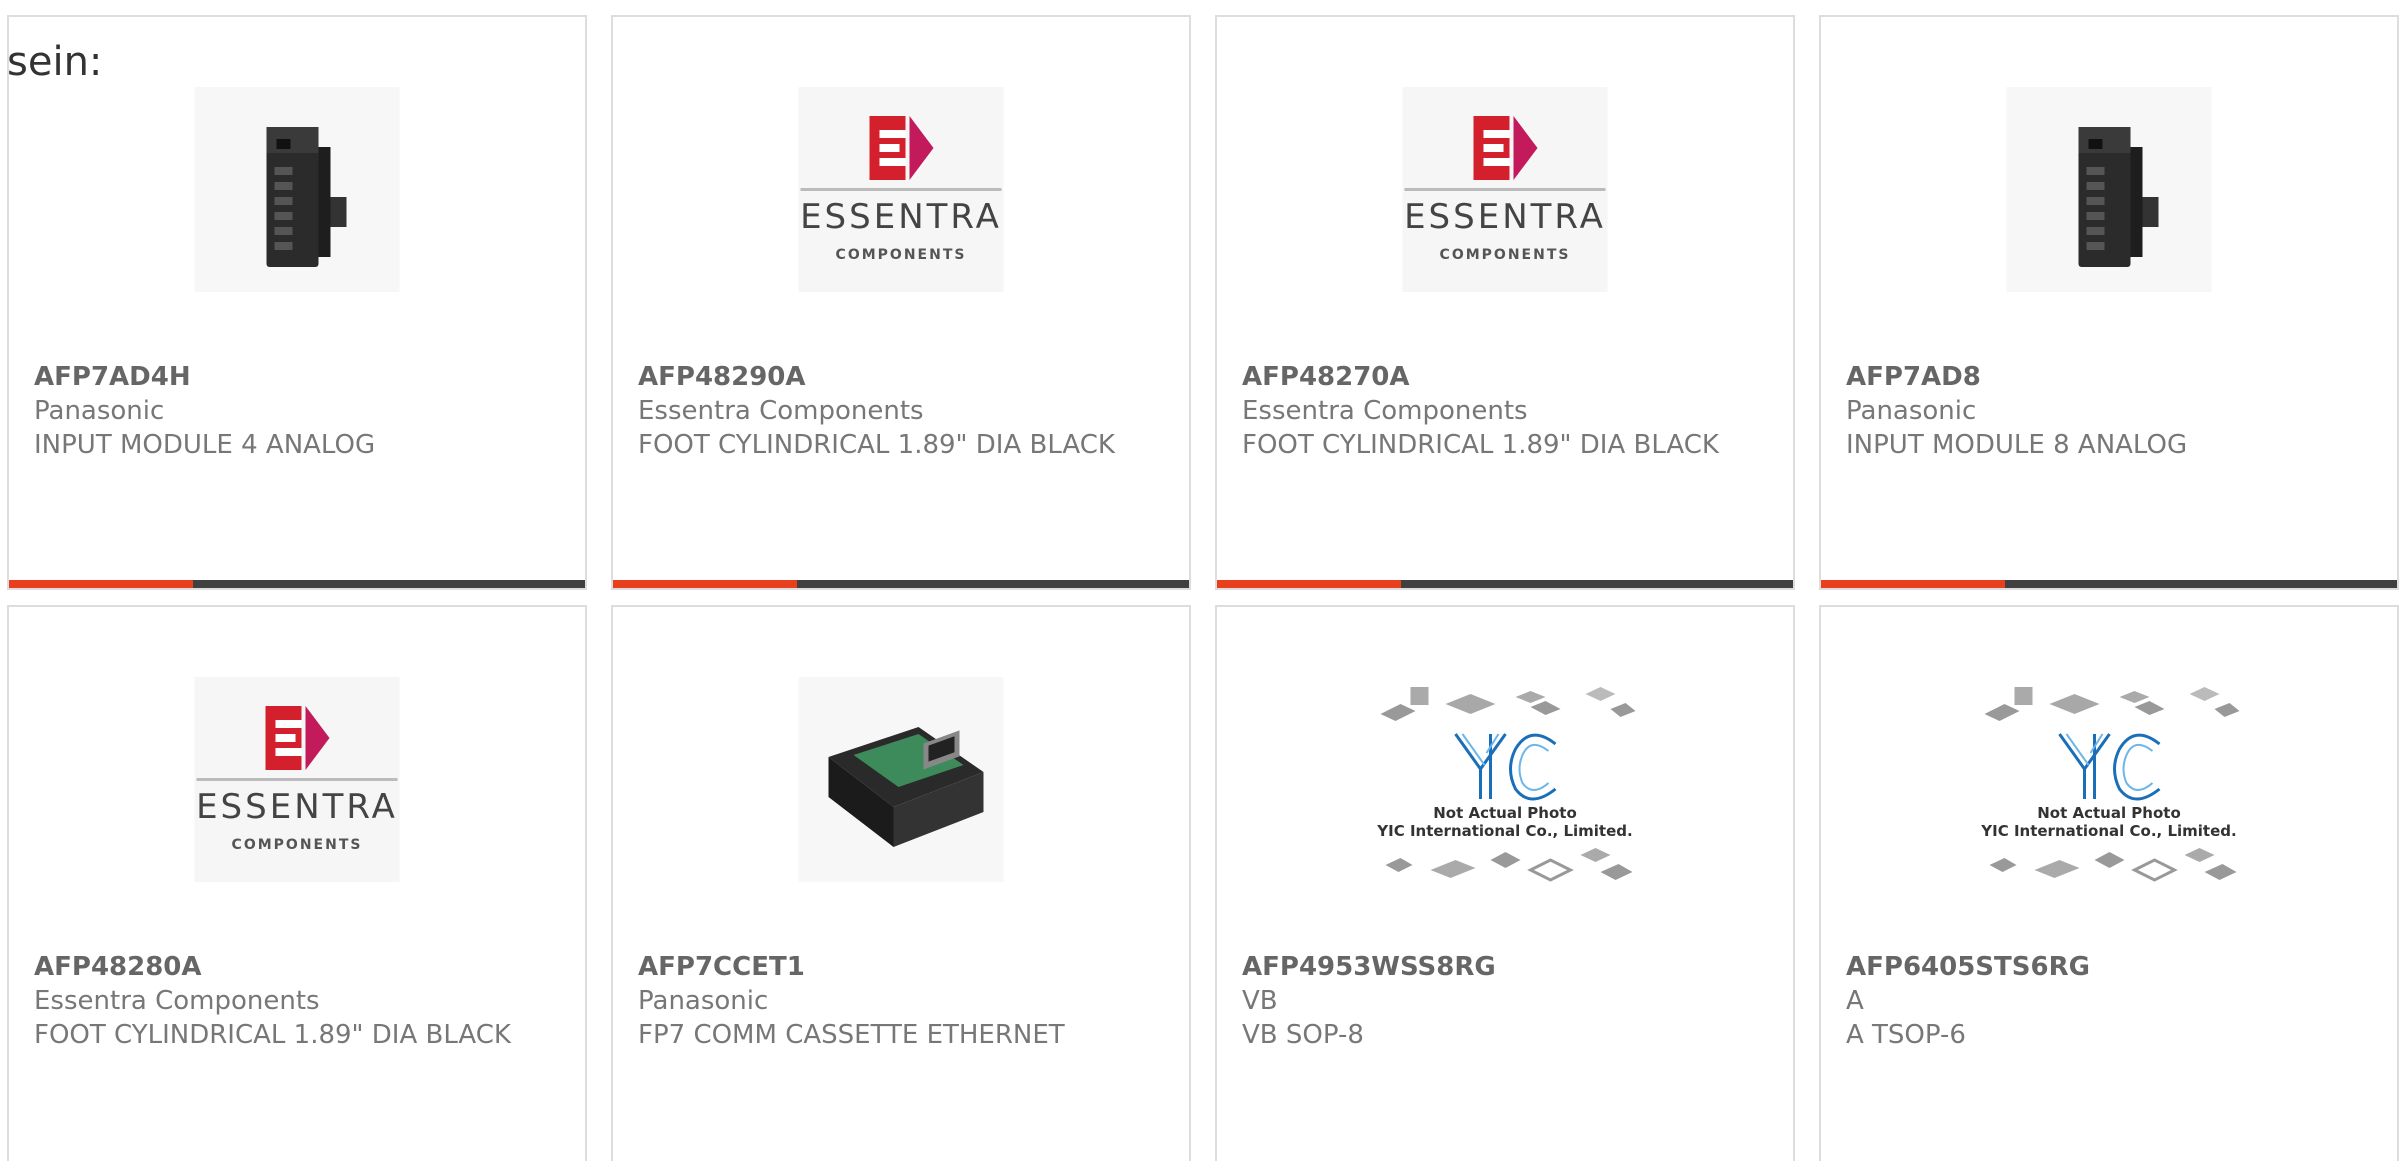  I want to click on product-info: AFP4953WSS8RG VB VB SOP-8, so click(1507, 1001).